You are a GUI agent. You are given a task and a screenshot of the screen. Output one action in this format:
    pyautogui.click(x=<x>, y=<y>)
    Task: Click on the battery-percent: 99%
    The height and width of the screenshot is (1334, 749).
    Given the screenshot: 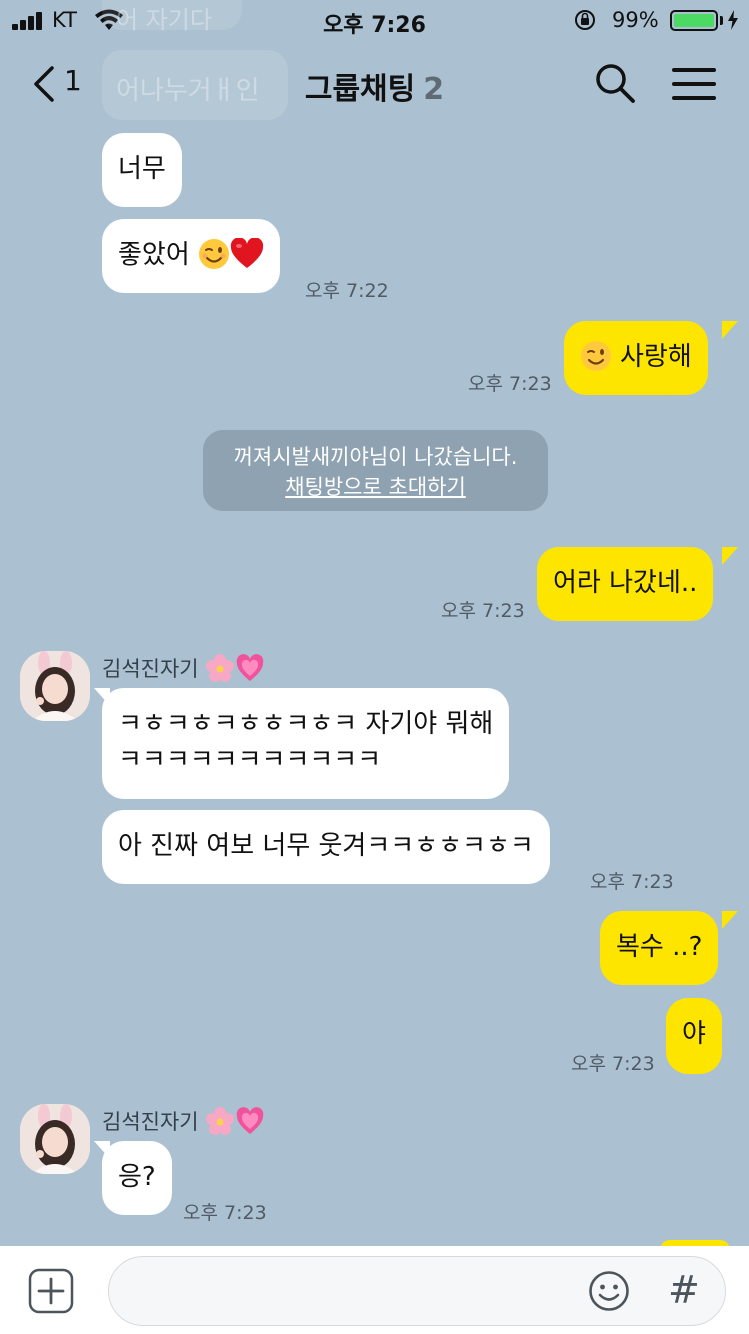 What is the action you would take?
    pyautogui.click(x=635, y=20)
    